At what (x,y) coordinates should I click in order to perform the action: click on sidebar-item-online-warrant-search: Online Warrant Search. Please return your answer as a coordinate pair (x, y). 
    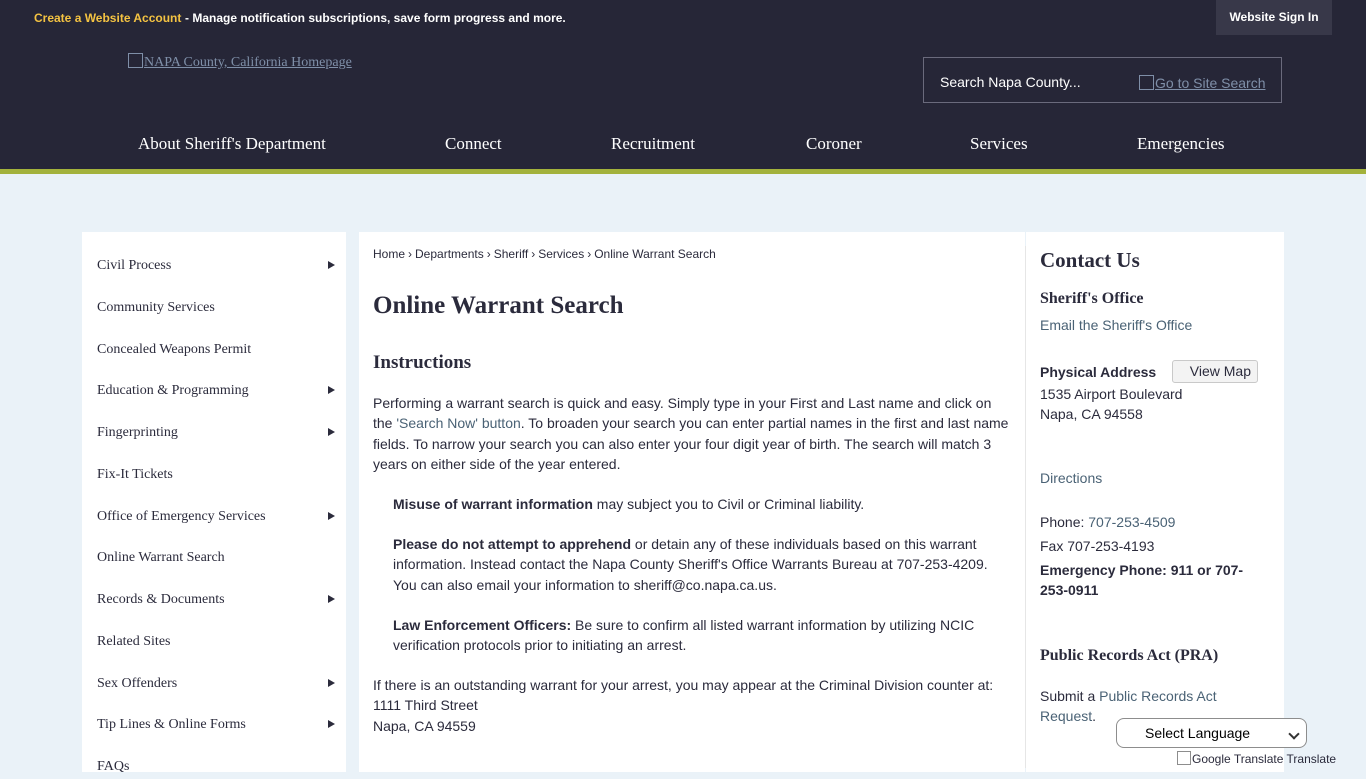
    Looking at the image, I should click on (217, 560).